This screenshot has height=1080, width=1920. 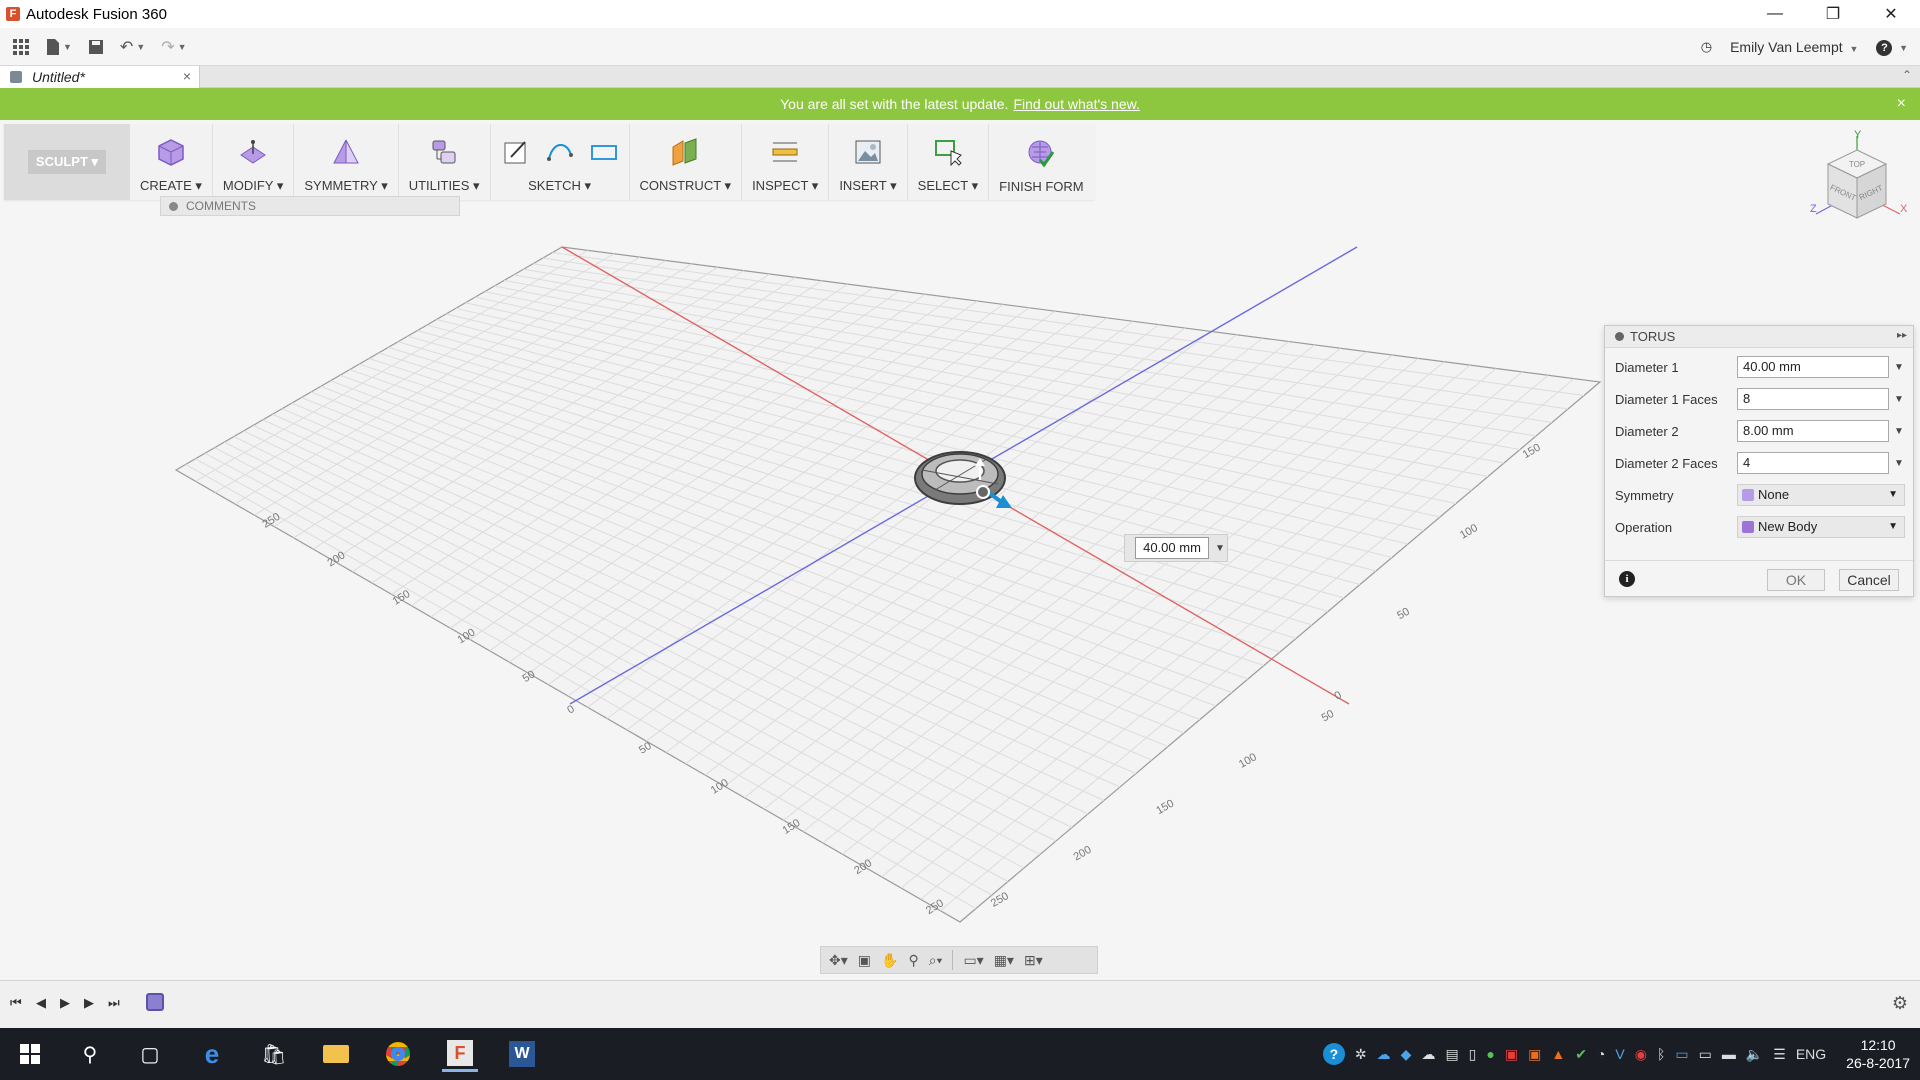 What do you see at coordinates (41, 1003) in the screenshot?
I see `step-back-icon: ◀` at bounding box center [41, 1003].